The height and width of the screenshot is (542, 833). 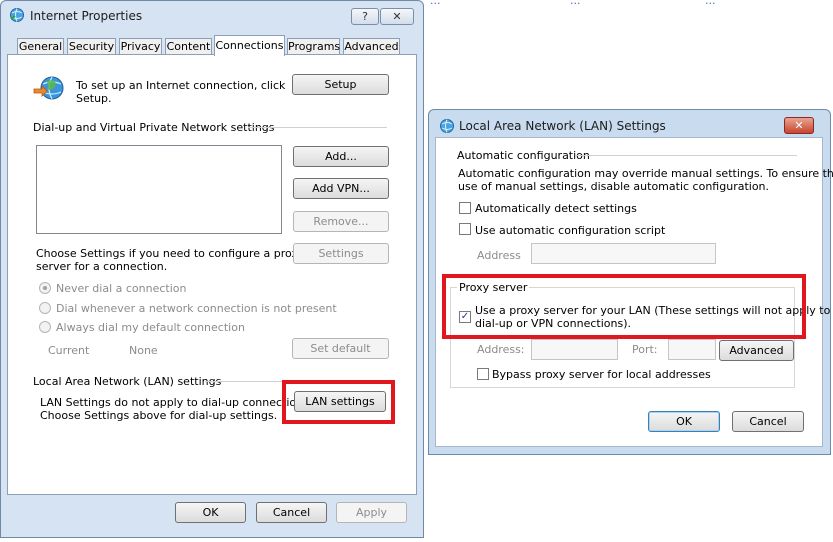 I want to click on tab-content: Content, so click(x=188, y=46).